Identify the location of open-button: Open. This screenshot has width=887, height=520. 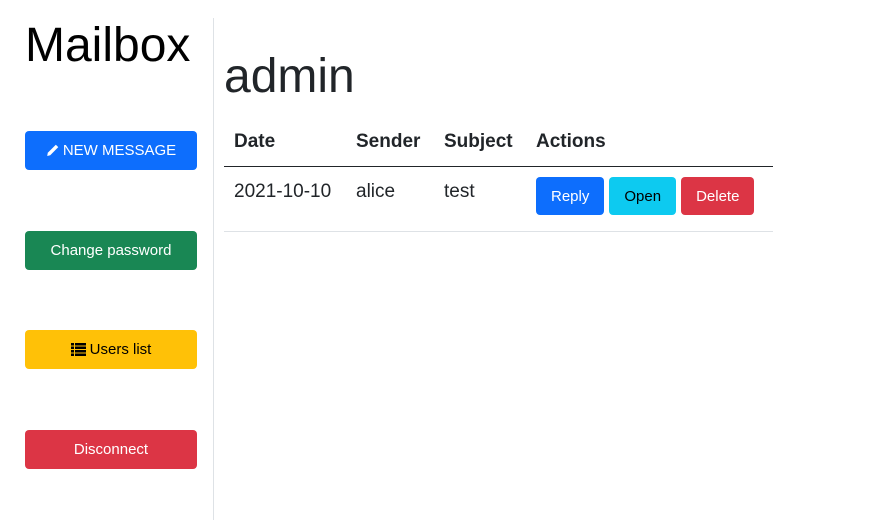
(643, 196).